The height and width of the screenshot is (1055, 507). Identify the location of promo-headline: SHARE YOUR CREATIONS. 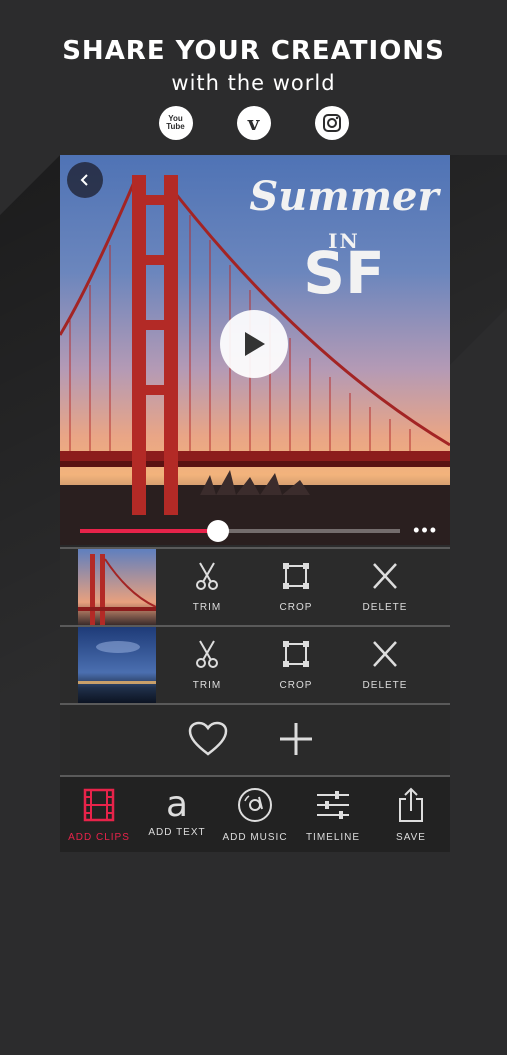
(253, 51).